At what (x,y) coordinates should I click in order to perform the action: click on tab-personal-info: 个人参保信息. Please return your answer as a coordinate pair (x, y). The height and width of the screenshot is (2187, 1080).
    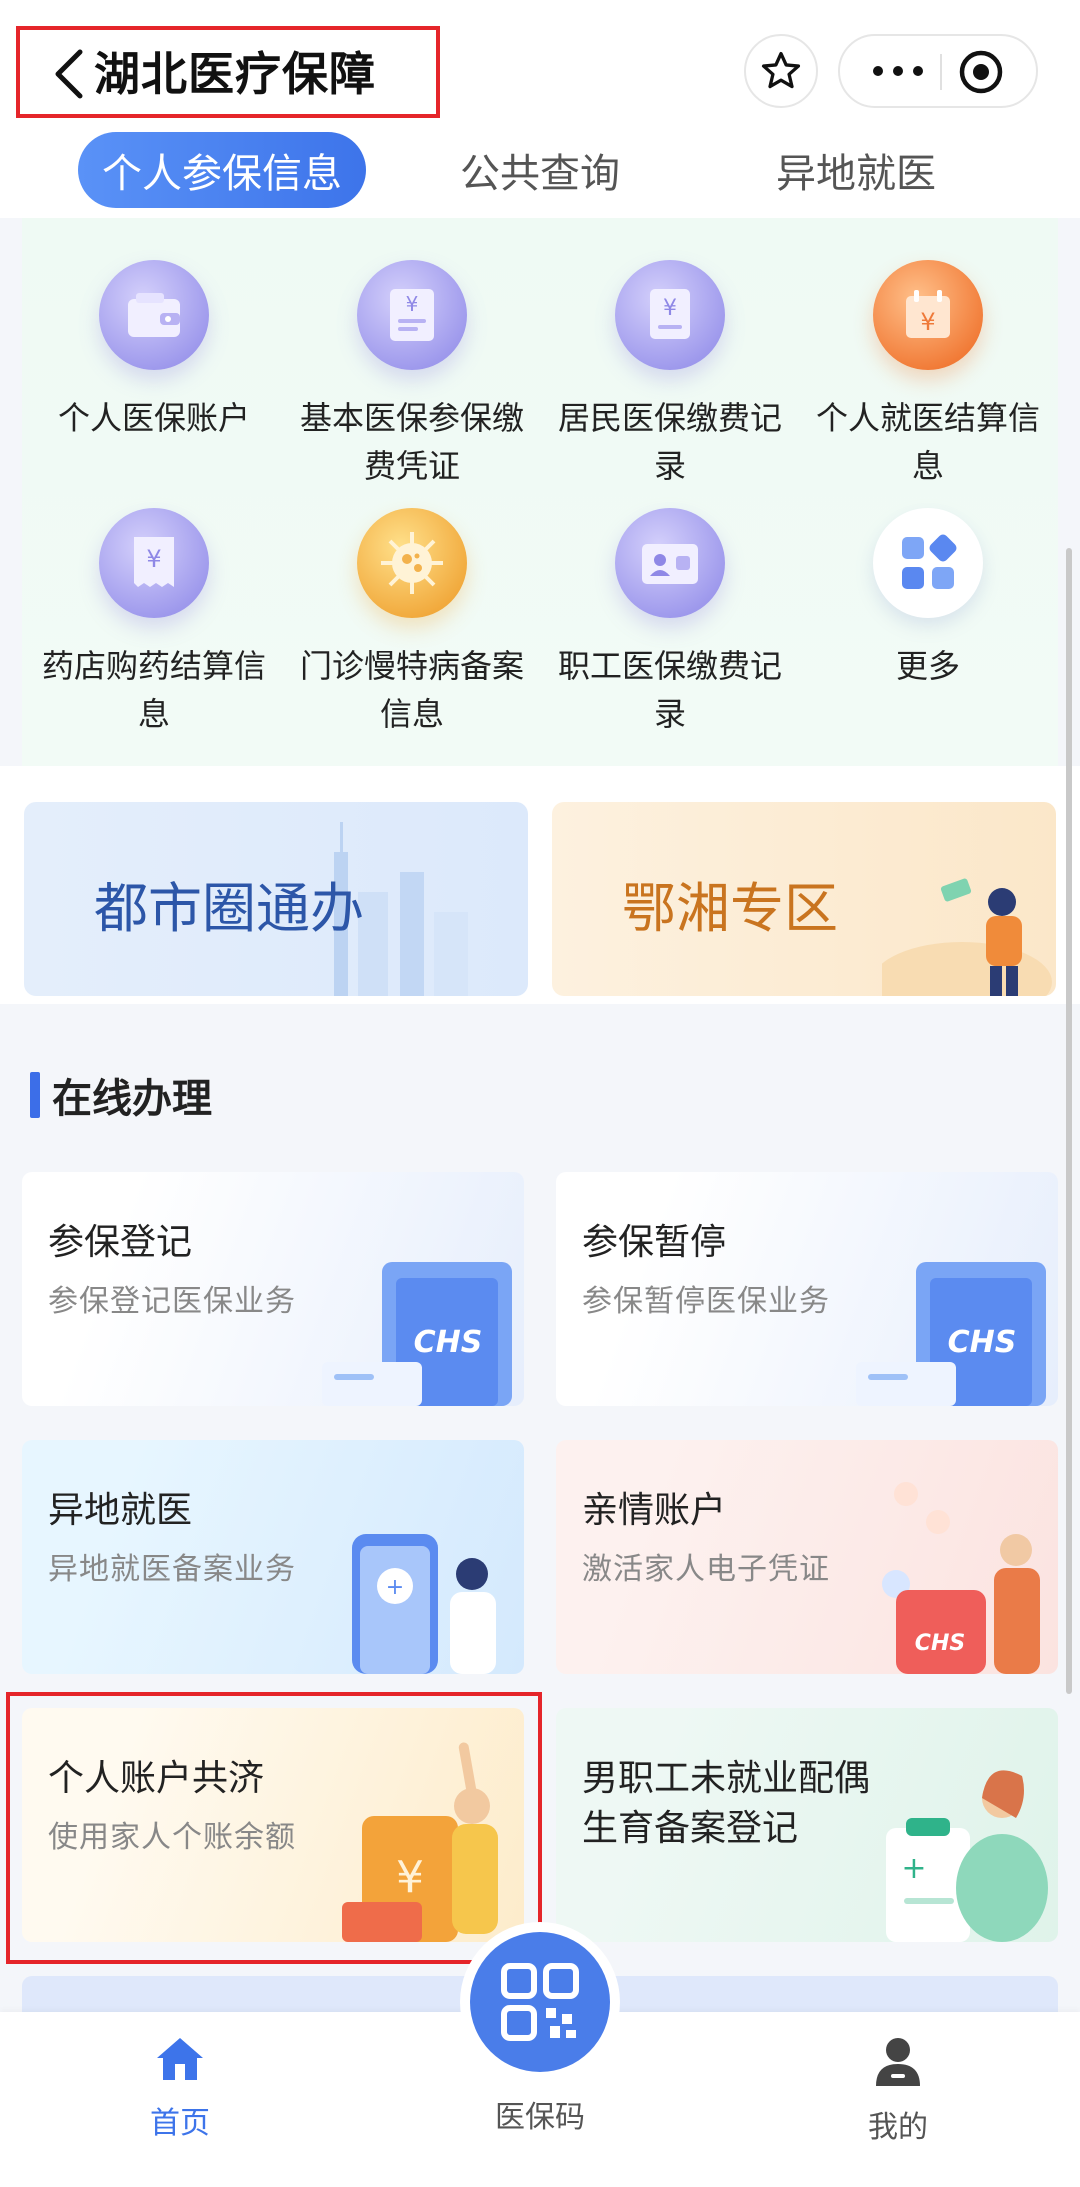
    Looking at the image, I should click on (222, 170).